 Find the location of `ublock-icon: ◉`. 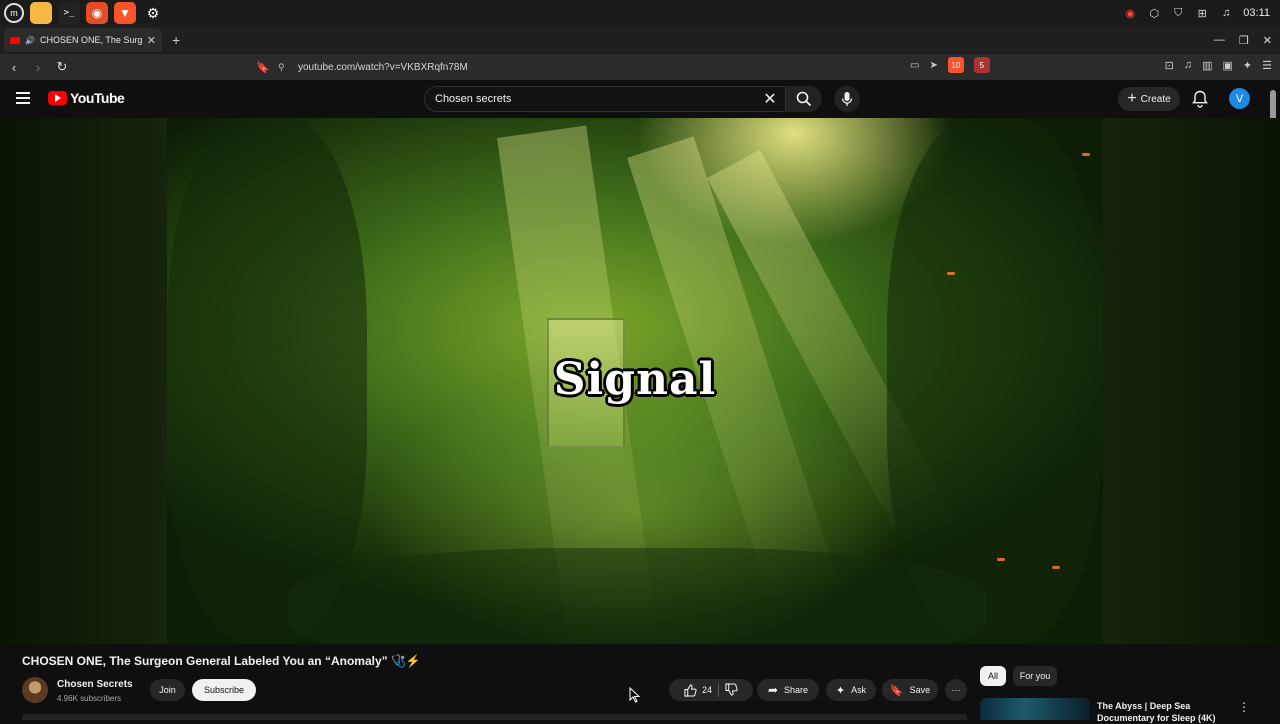

ublock-icon: ◉ is located at coordinates (97, 13).